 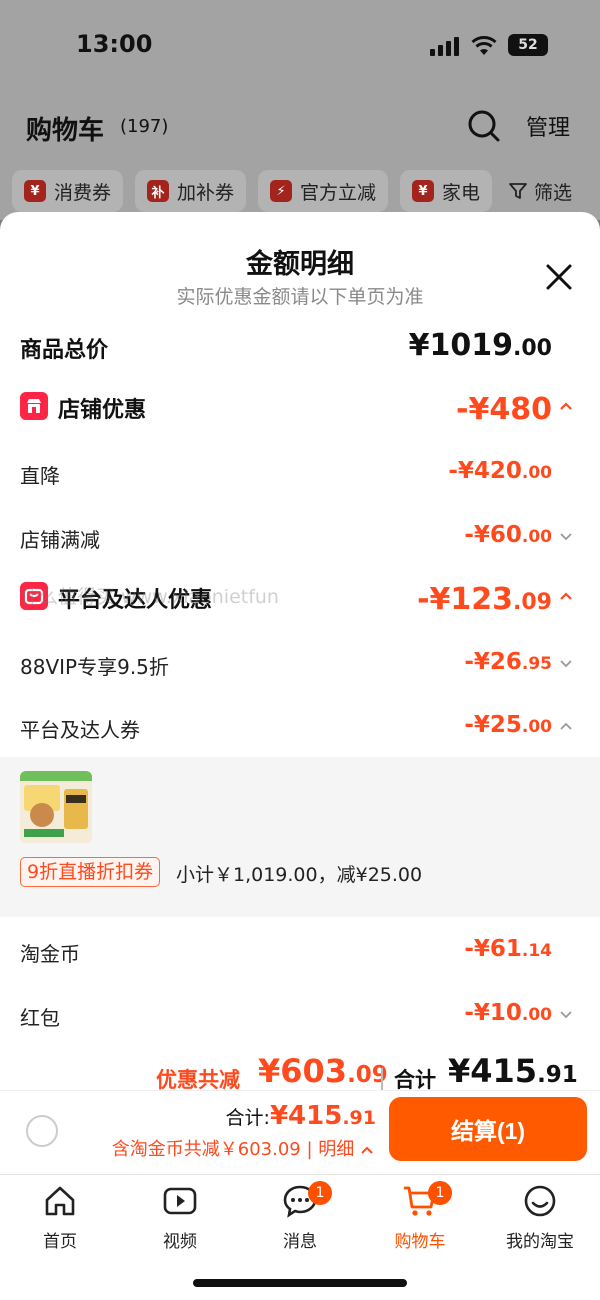 I want to click on taojinbi-row: 淘金币 -¥61.14, so click(x=300, y=954).